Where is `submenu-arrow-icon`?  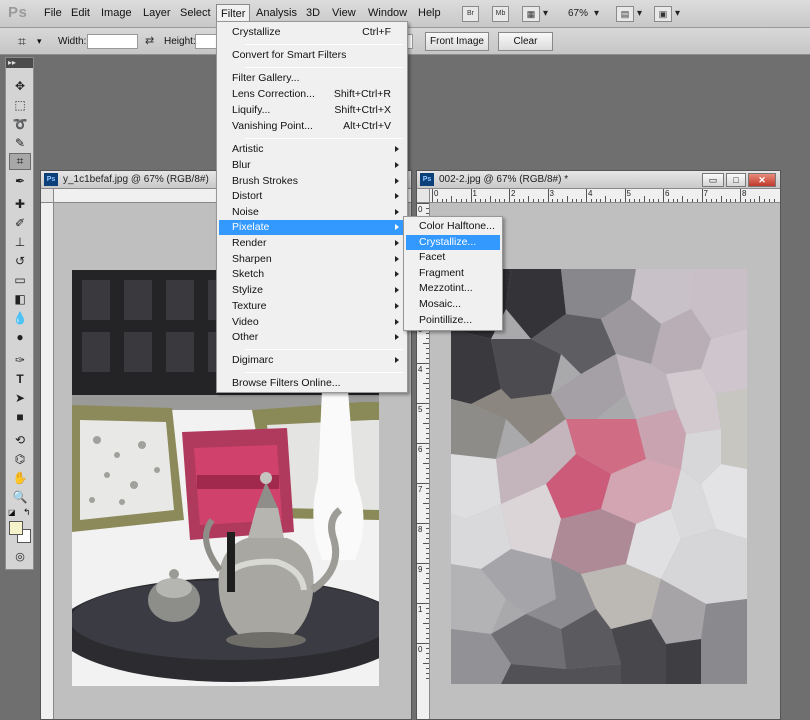
submenu-arrow-icon is located at coordinates (397, 212).